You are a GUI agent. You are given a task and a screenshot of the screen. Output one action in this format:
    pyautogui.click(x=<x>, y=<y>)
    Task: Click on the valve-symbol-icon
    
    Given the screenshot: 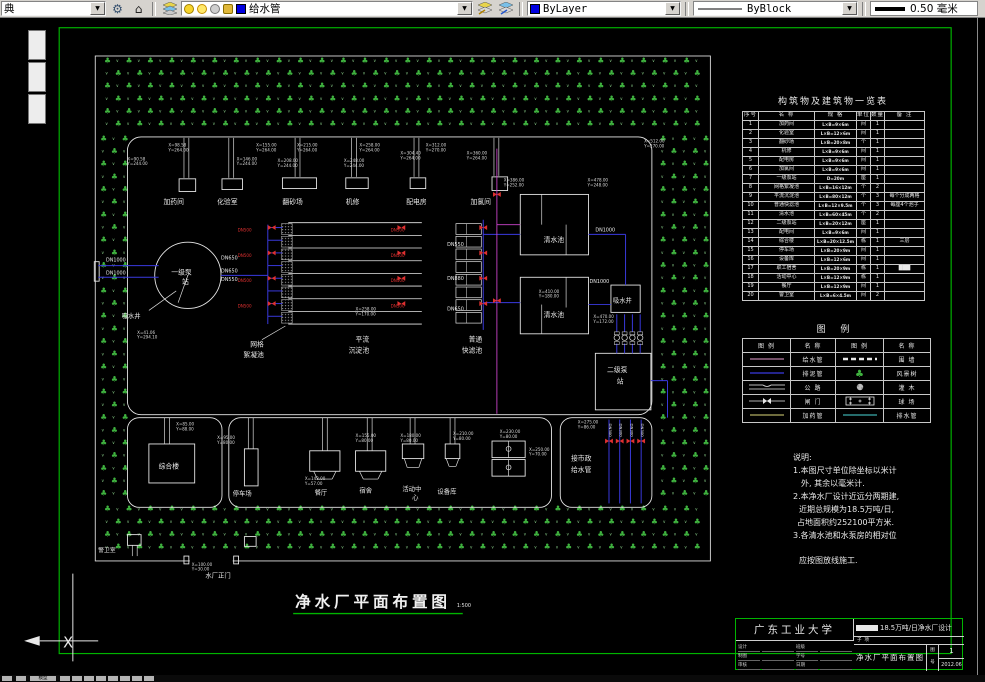 What is the action you would take?
    pyautogui.click(x=766, y=400)
    